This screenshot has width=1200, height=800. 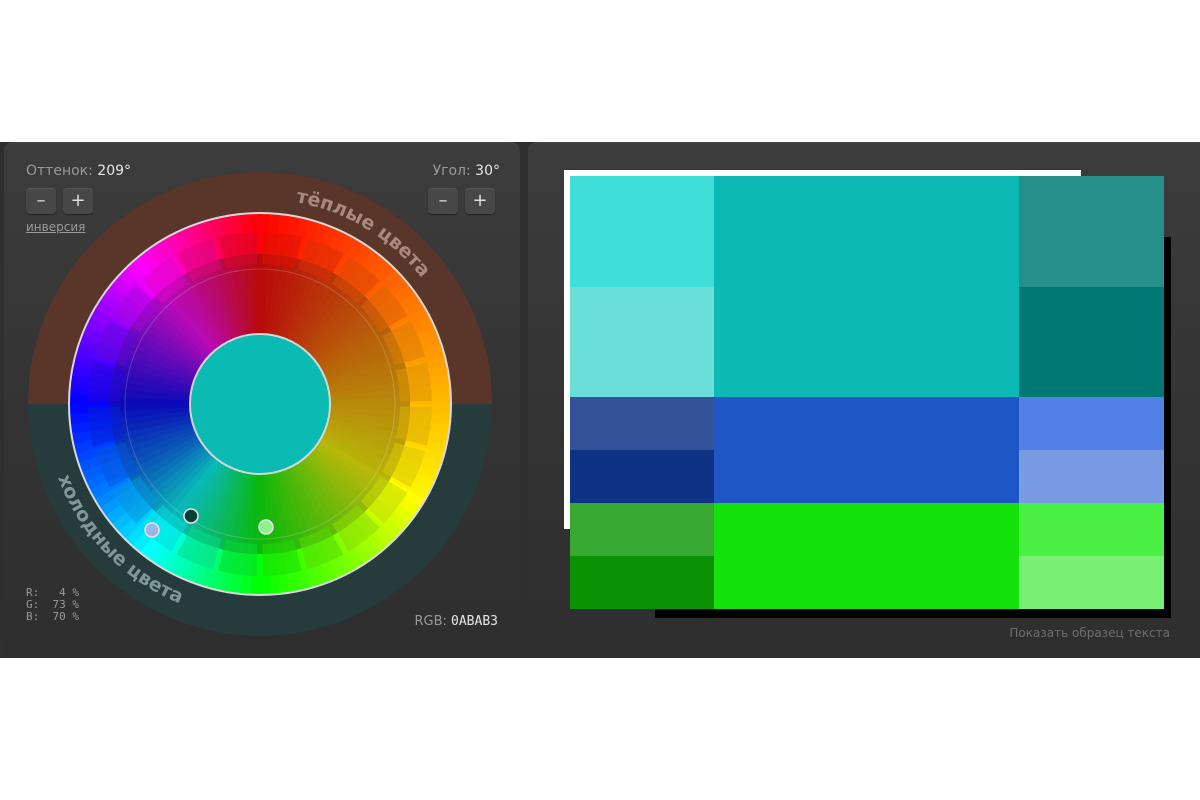 I want to click on rgb-b-value: B: 70 %, so click(x=52, y=616).